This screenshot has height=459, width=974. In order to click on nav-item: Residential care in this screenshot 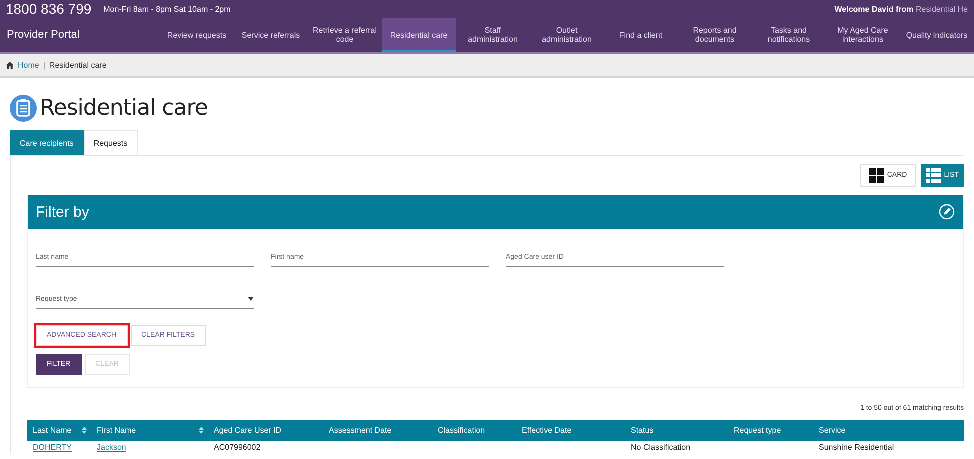, I will do `click(419, 35)`.